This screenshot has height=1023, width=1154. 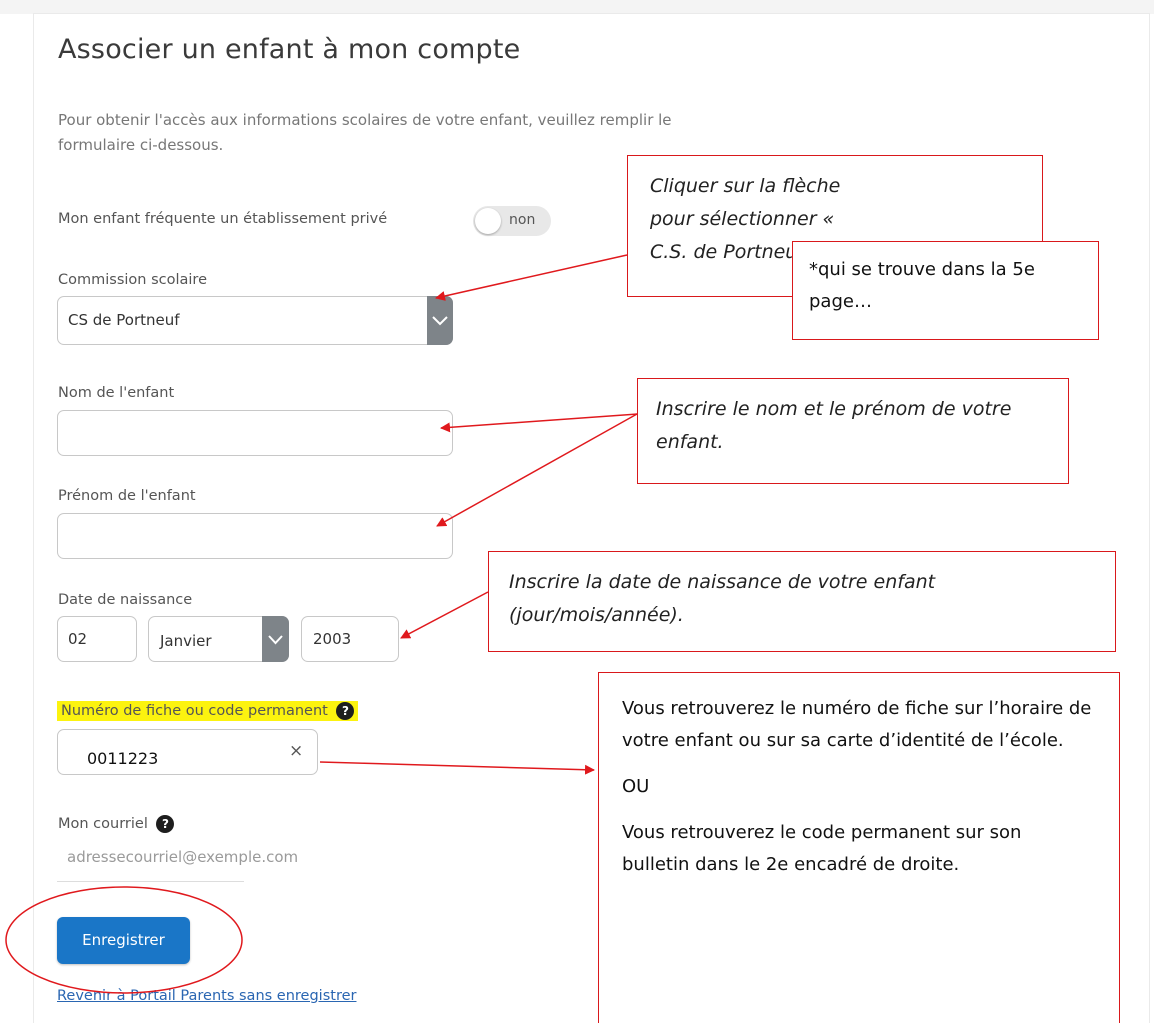 What do you see at coordinates (539, 423) in the screenshot?
I see `arrow-last-name` at bounding box center [539, 423].